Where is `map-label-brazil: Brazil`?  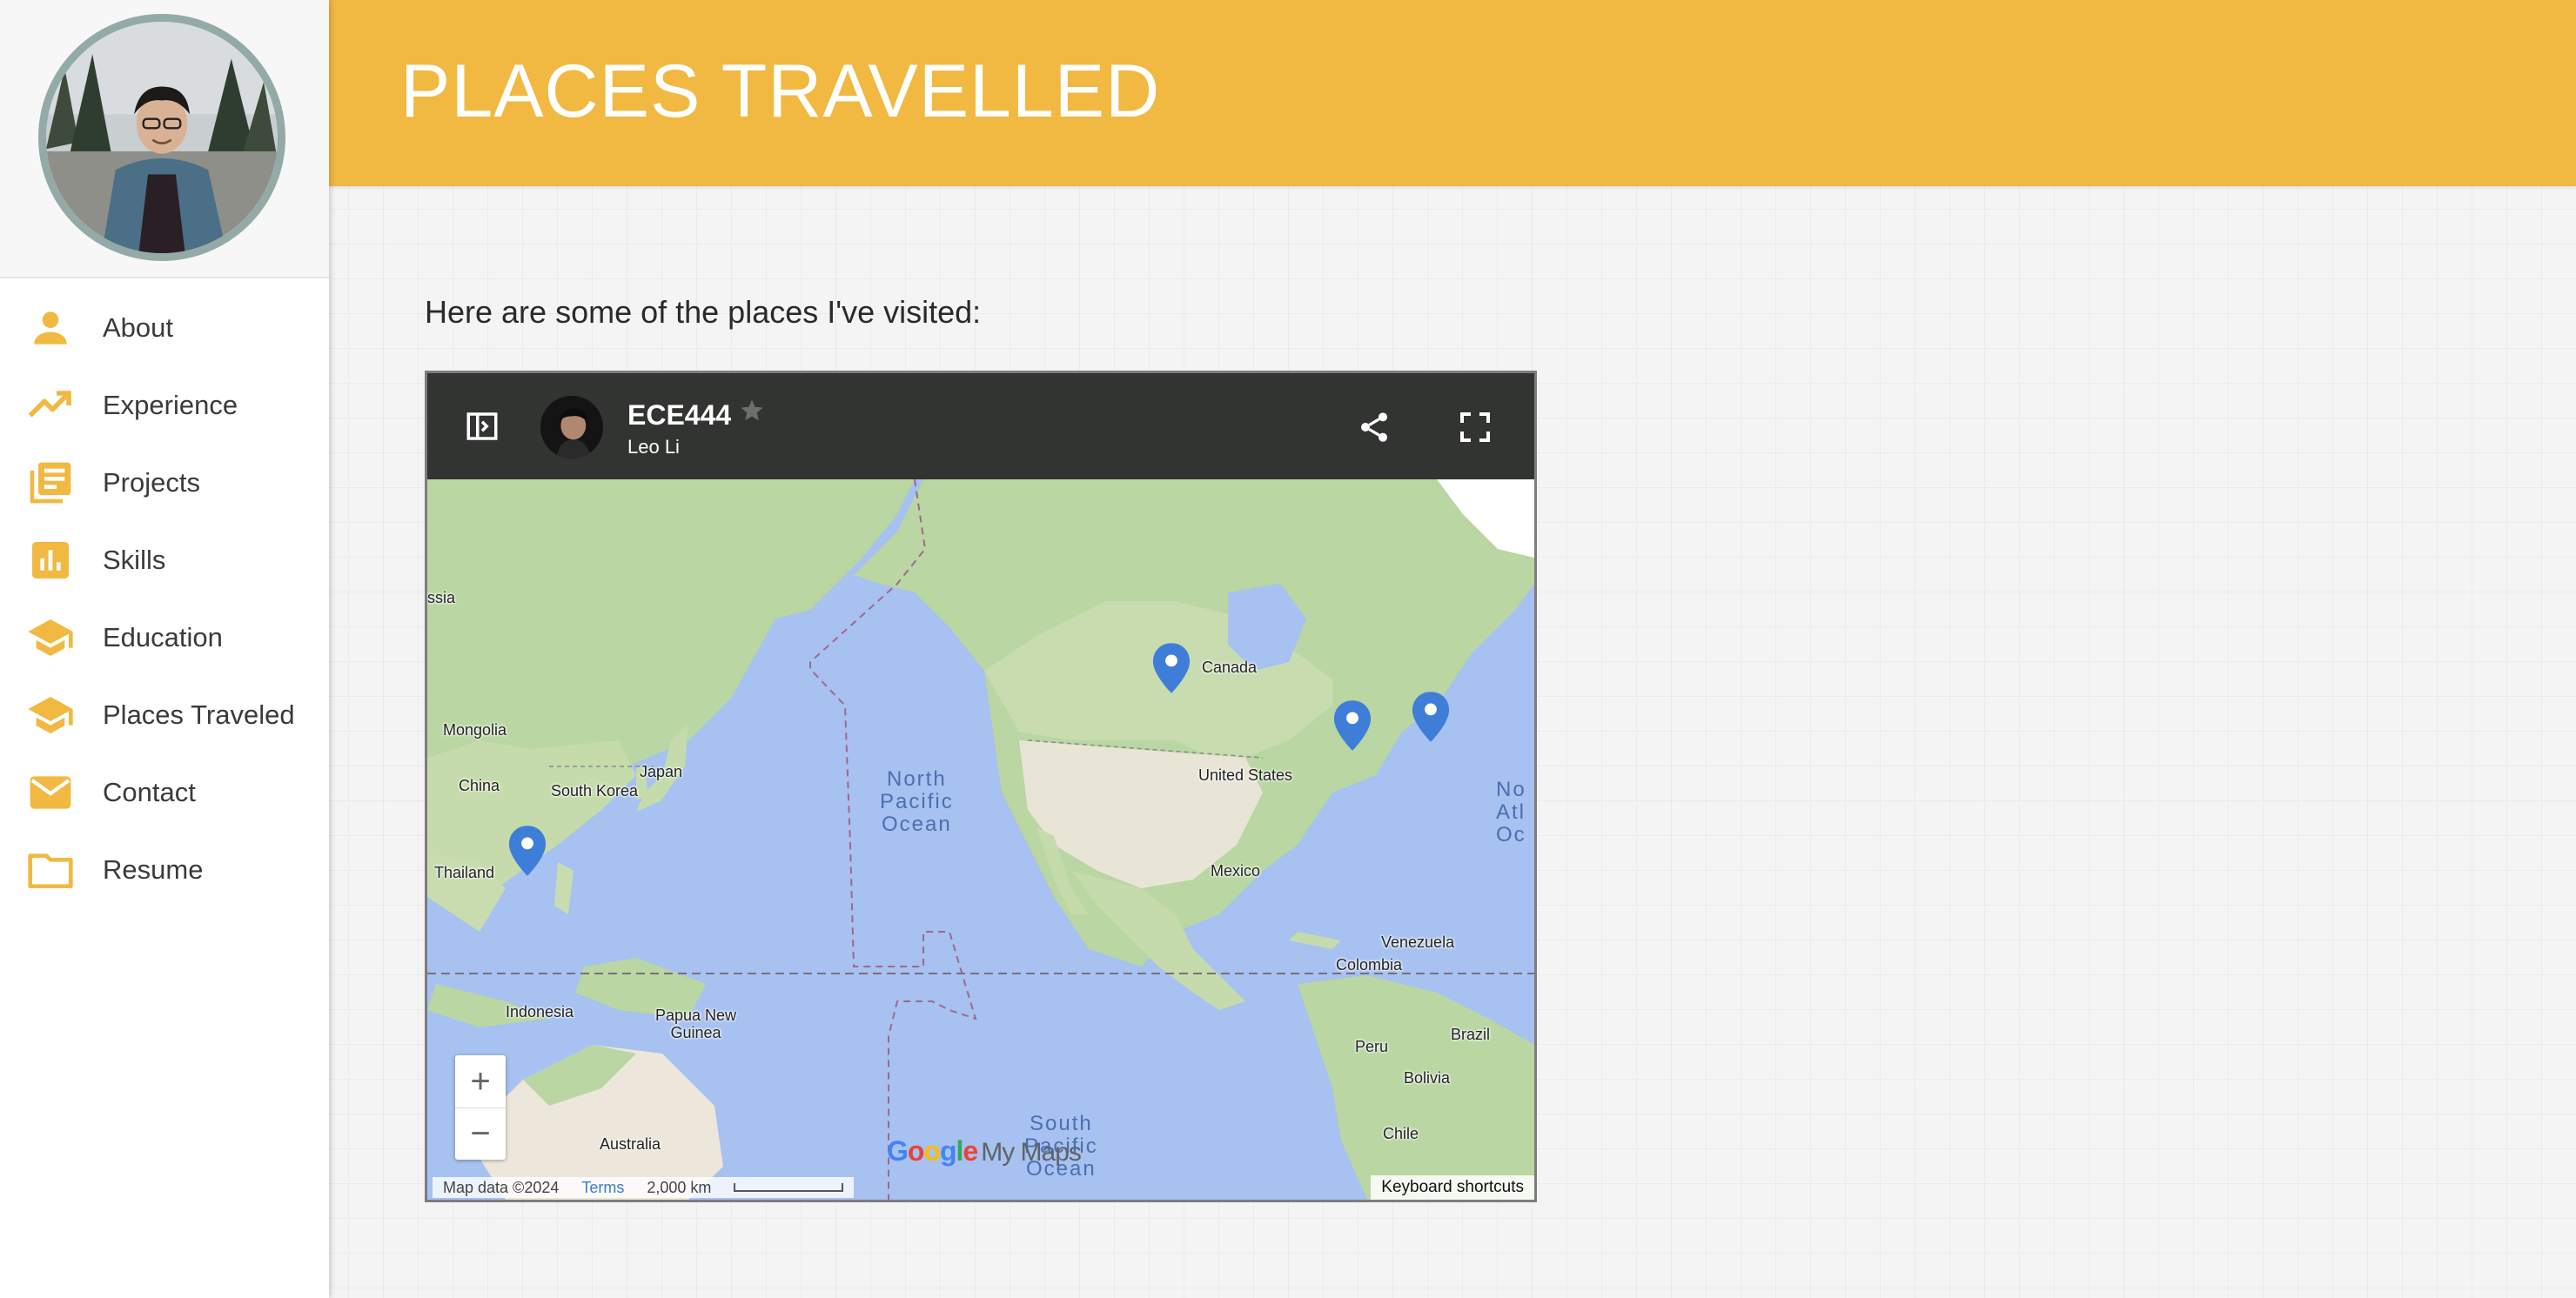
map-label-brazil: Brazil is located at coordinates (1471, 1034).